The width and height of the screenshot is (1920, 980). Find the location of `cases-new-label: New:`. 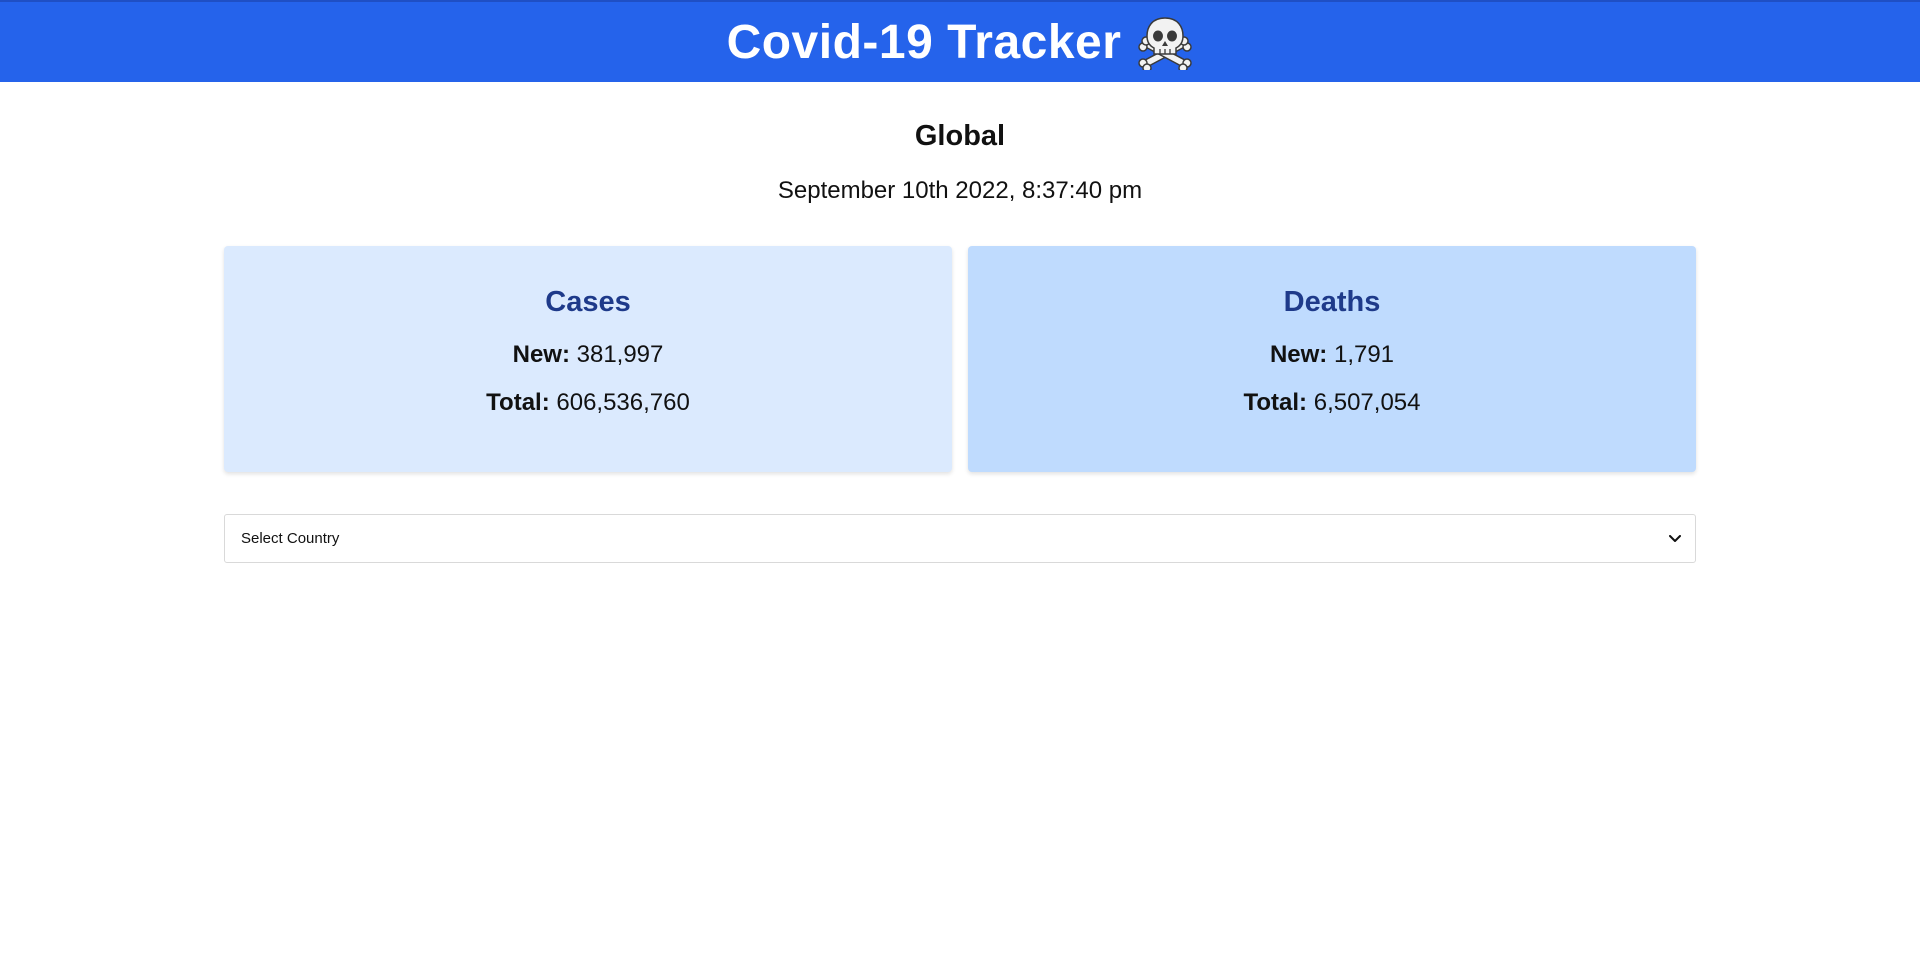

cases-new-label: New: is located at coordinates (541, 354).